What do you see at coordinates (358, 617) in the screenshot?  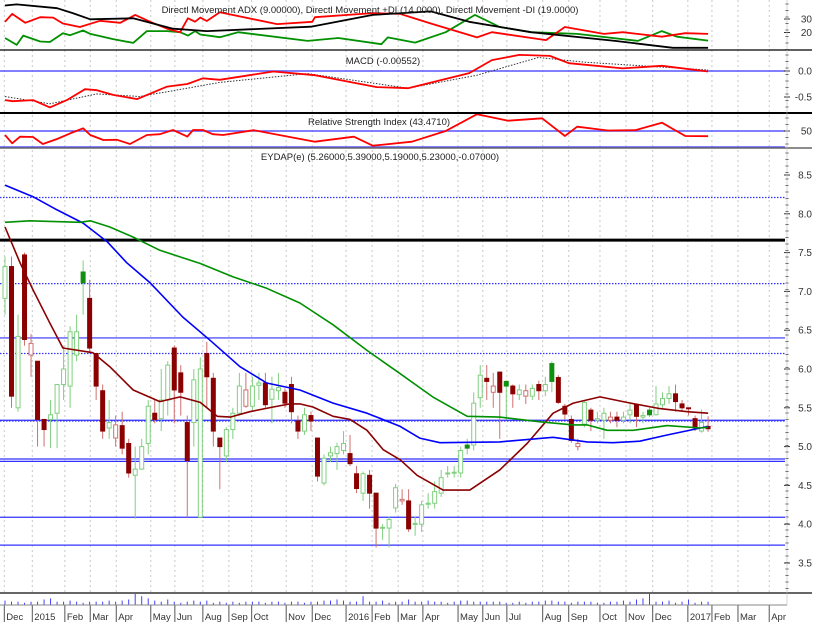 I see `x-tick-label: 2016` at bounding box center [358, 617].